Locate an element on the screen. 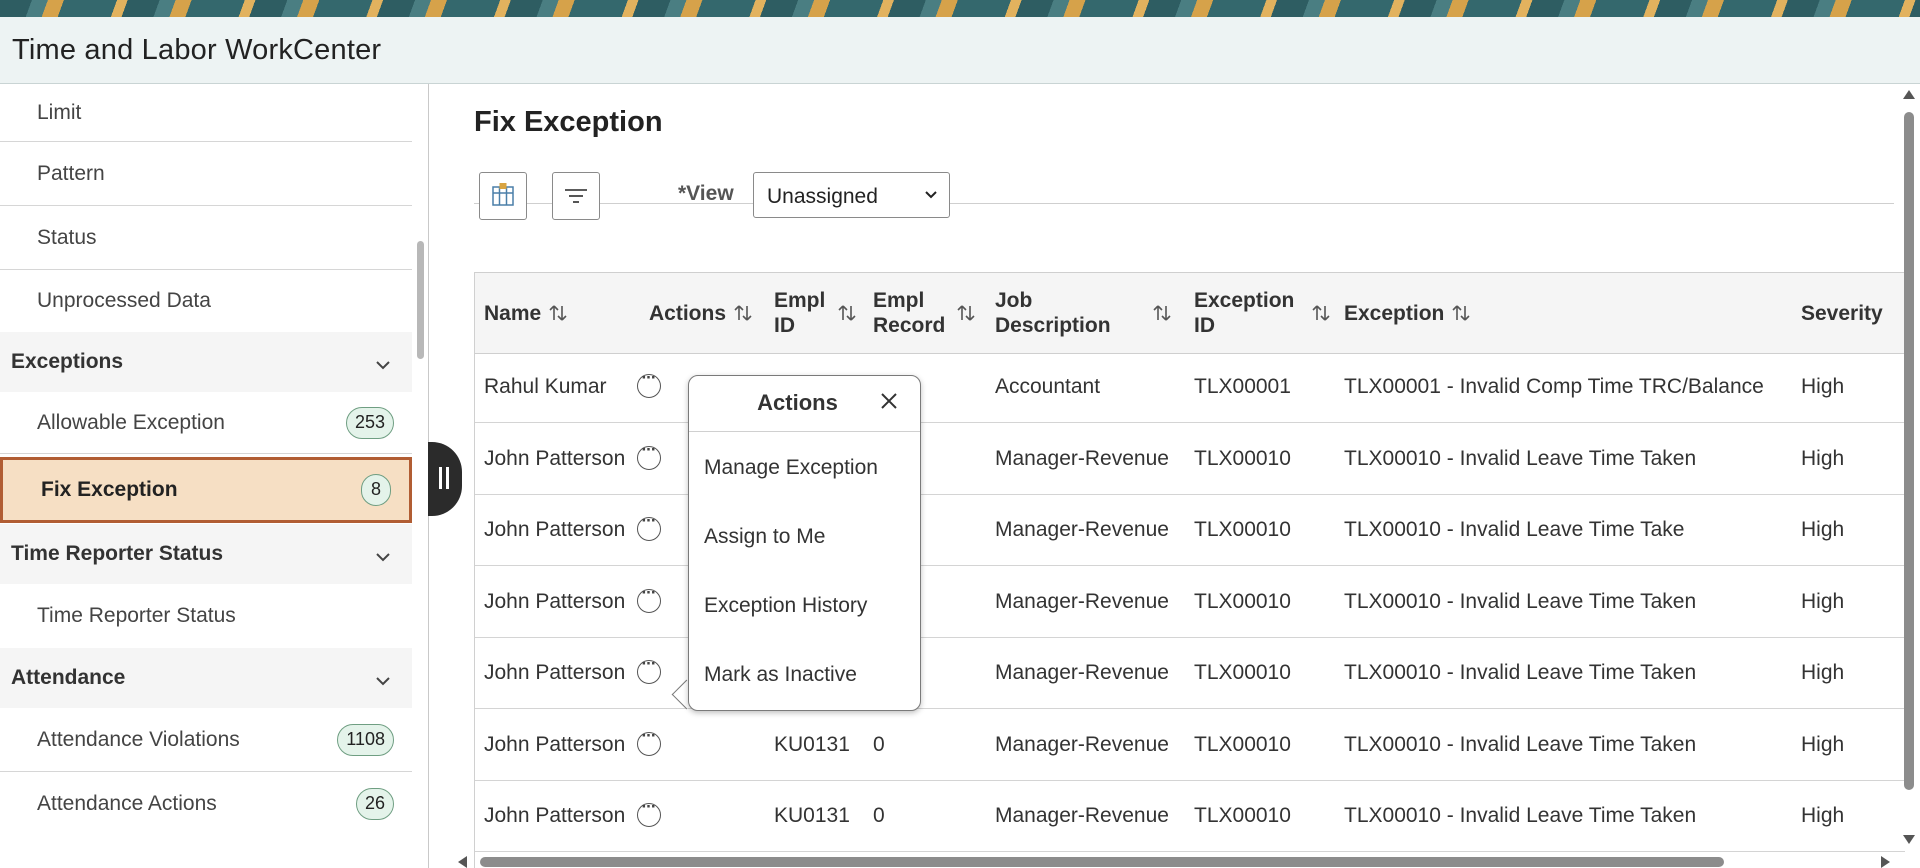  sidebar-item-attendance-actions: Attendance Actions 26 is located at coordinates (206, 804).